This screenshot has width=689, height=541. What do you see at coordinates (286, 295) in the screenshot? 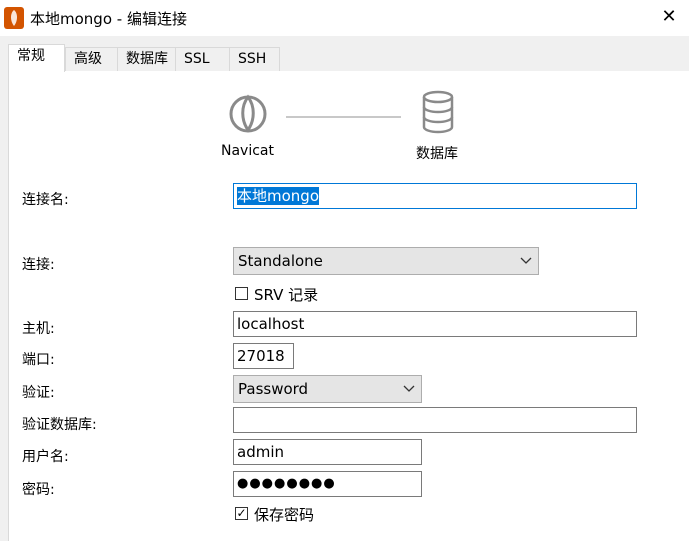
I see `srv-label: SRV 记录` at bounding box center [286, 295].